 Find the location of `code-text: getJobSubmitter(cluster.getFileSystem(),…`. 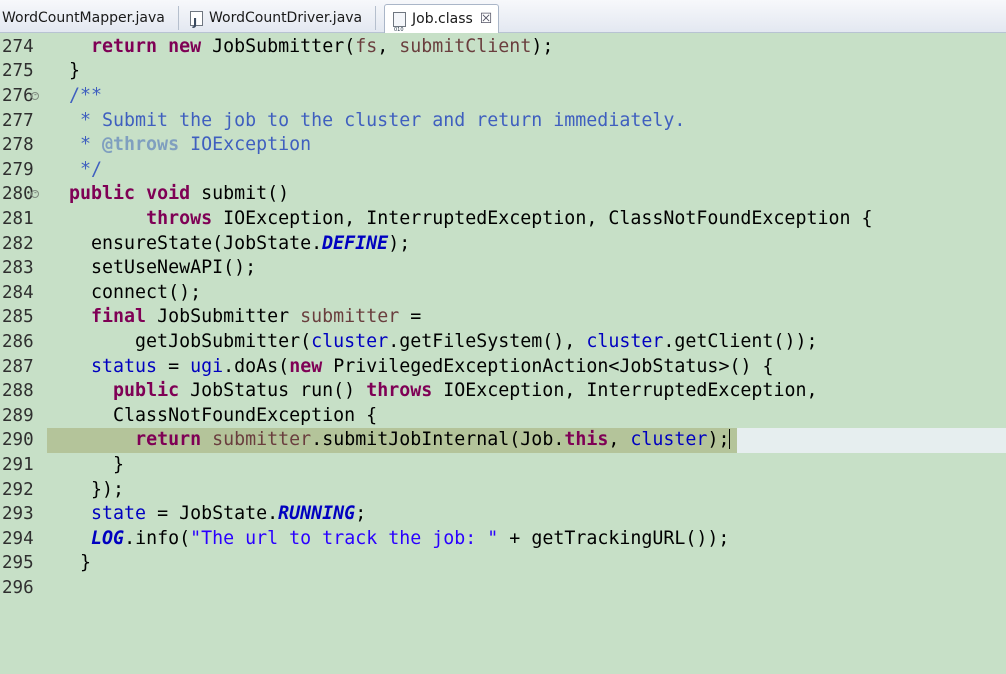

code-text: getJobSubmitter(cluster.getFileSystem(),… is located at coordinates (432, 341).